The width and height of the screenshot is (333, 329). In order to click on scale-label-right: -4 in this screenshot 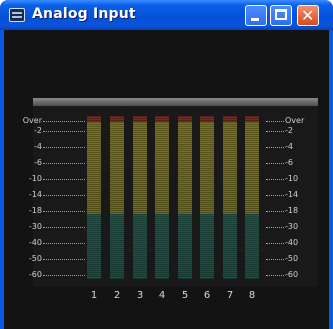, I will do `click(289, 146)`.